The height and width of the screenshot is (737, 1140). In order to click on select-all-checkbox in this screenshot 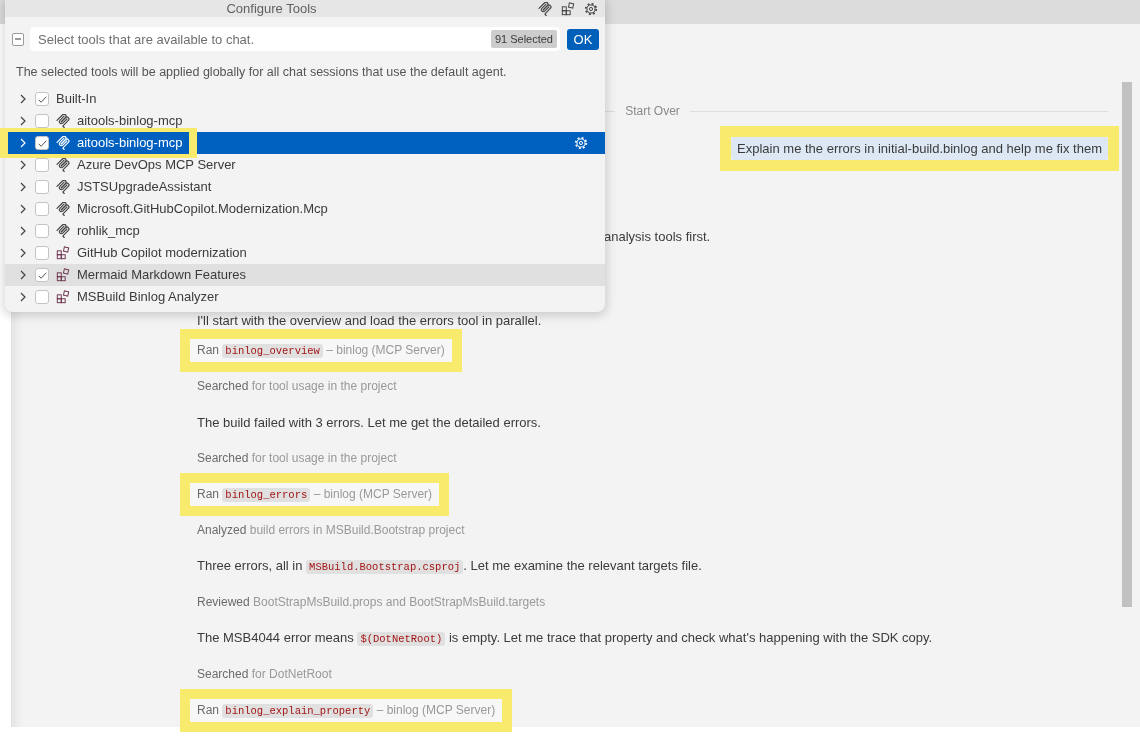, I will do `click(18, 39)`.